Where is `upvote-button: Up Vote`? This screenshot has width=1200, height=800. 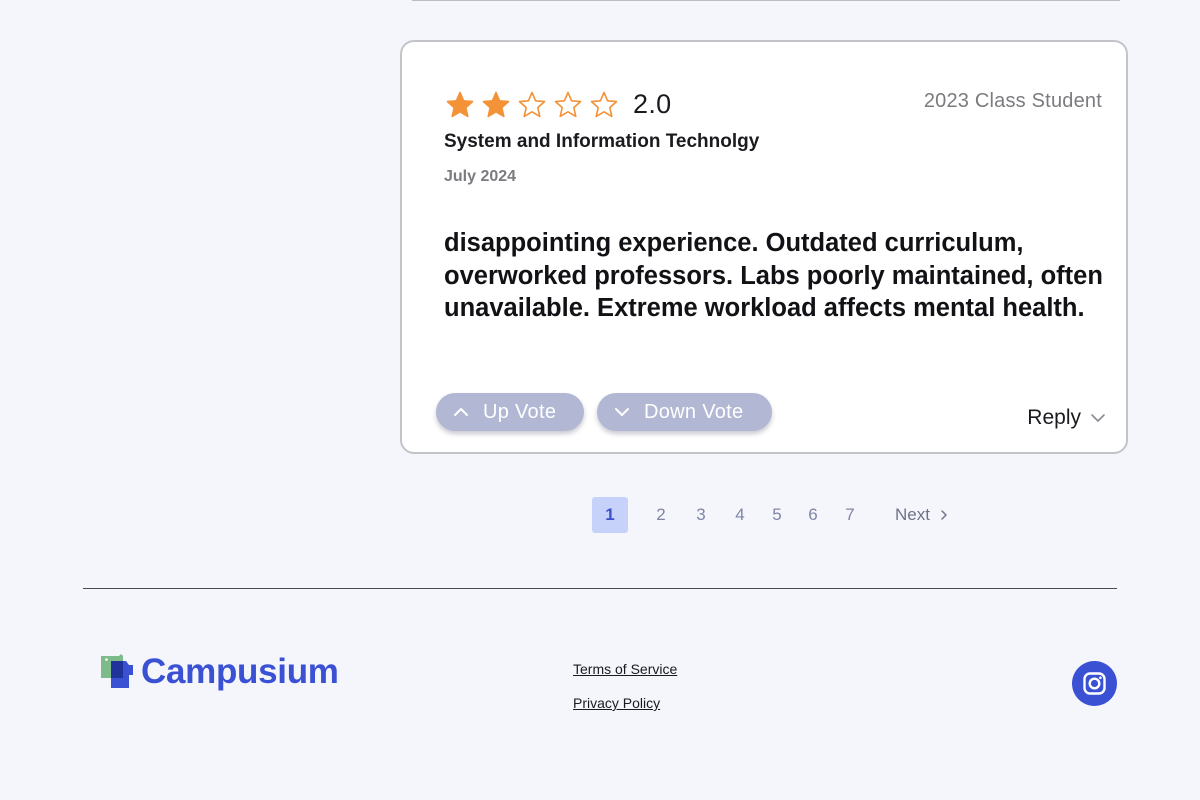 upvote-button: Up Vote is located at coordinates (510, 412).